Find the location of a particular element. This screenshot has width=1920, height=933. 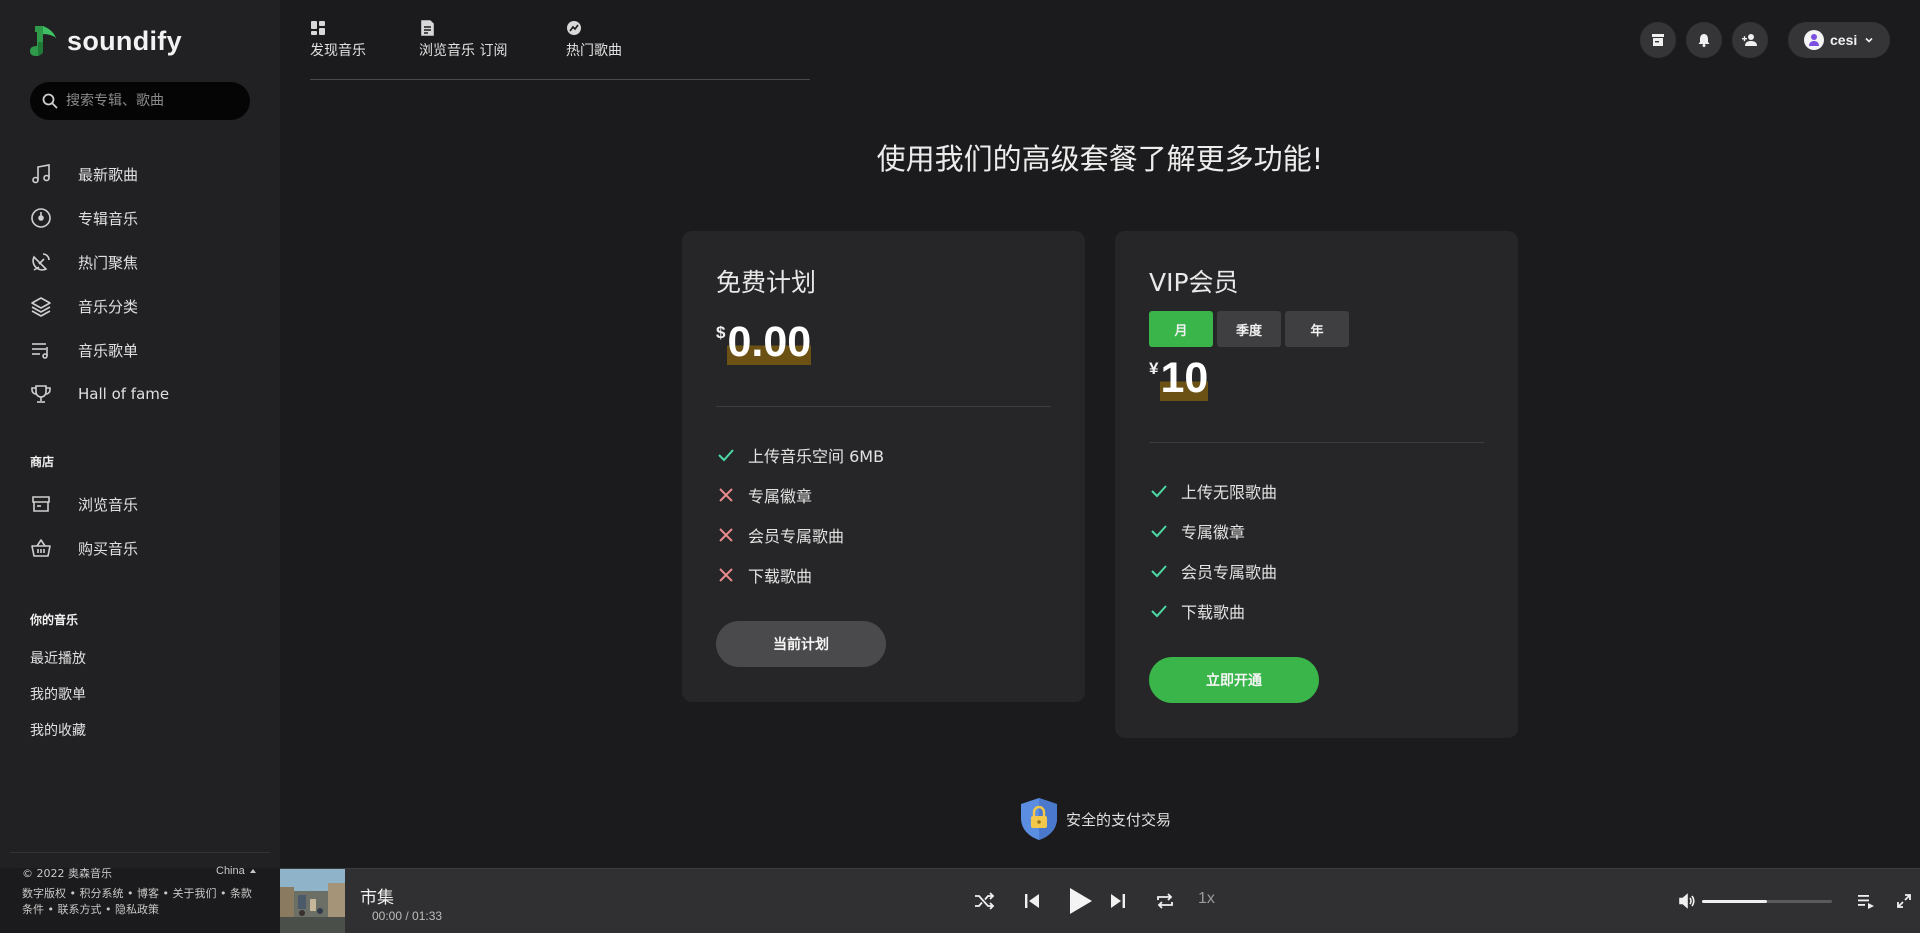

sidebar-item-hall-of-fame: Hall of fame is located at coordinates (145, 394).